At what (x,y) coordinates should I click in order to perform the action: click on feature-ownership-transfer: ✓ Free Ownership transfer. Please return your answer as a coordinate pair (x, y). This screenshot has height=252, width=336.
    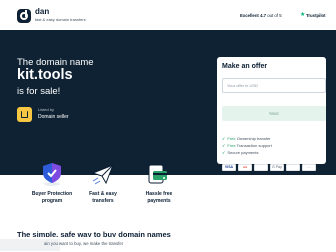
    Looking at the image, I should click on (246, 138).